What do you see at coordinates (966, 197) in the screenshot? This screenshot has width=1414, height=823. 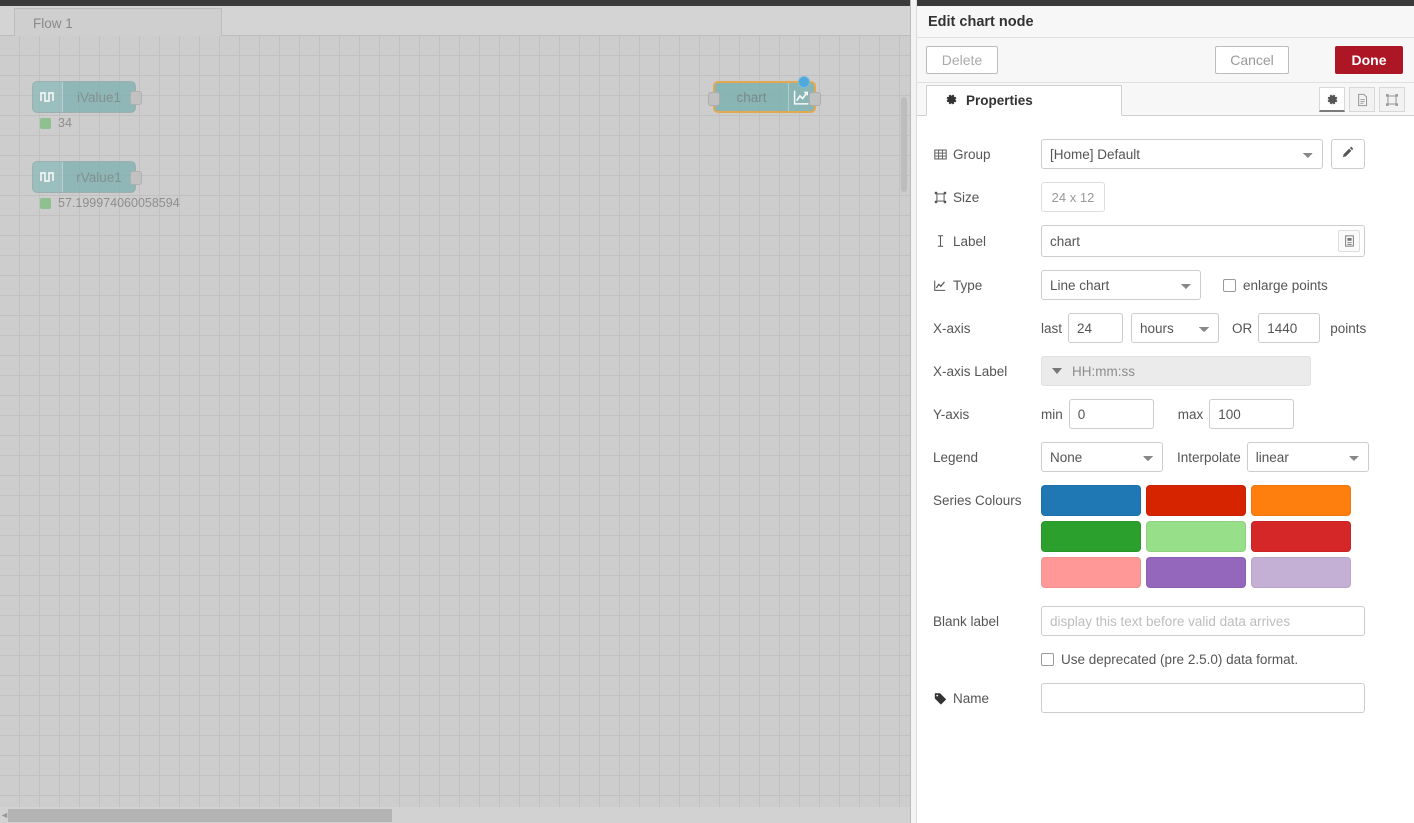 I see `size-label-text: Size` at bounding box center [966, 197].